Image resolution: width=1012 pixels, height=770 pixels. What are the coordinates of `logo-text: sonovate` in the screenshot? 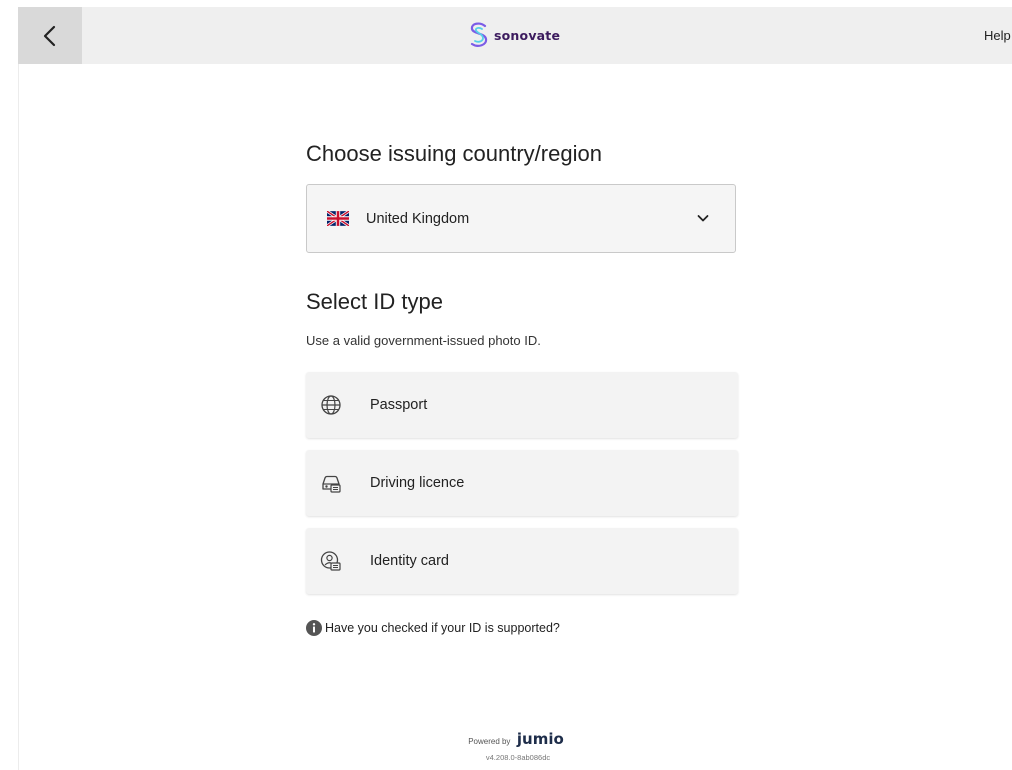 It's located at (527, 35).